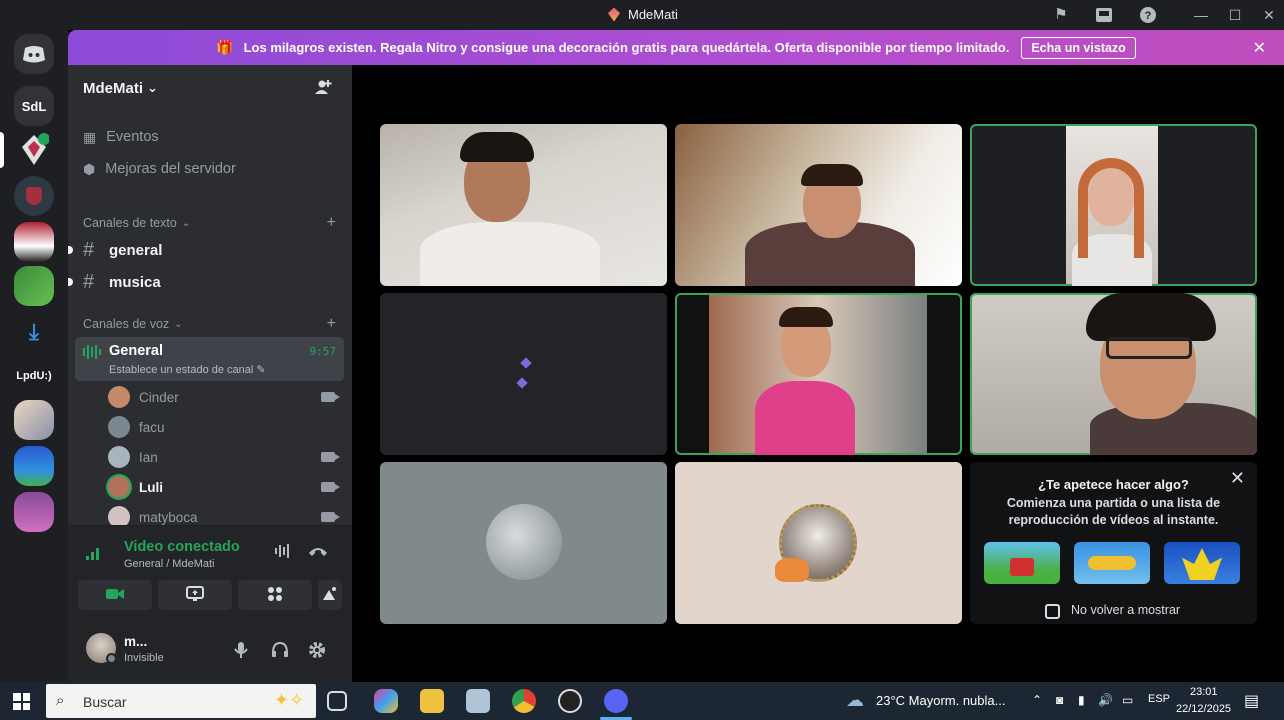 Image resolution: width=1284 pixels, height=720 pixels. What do you see at coordinates (330, 595) in the screenshot?
I see `soundboard-button` at bounding box center [330, 595].